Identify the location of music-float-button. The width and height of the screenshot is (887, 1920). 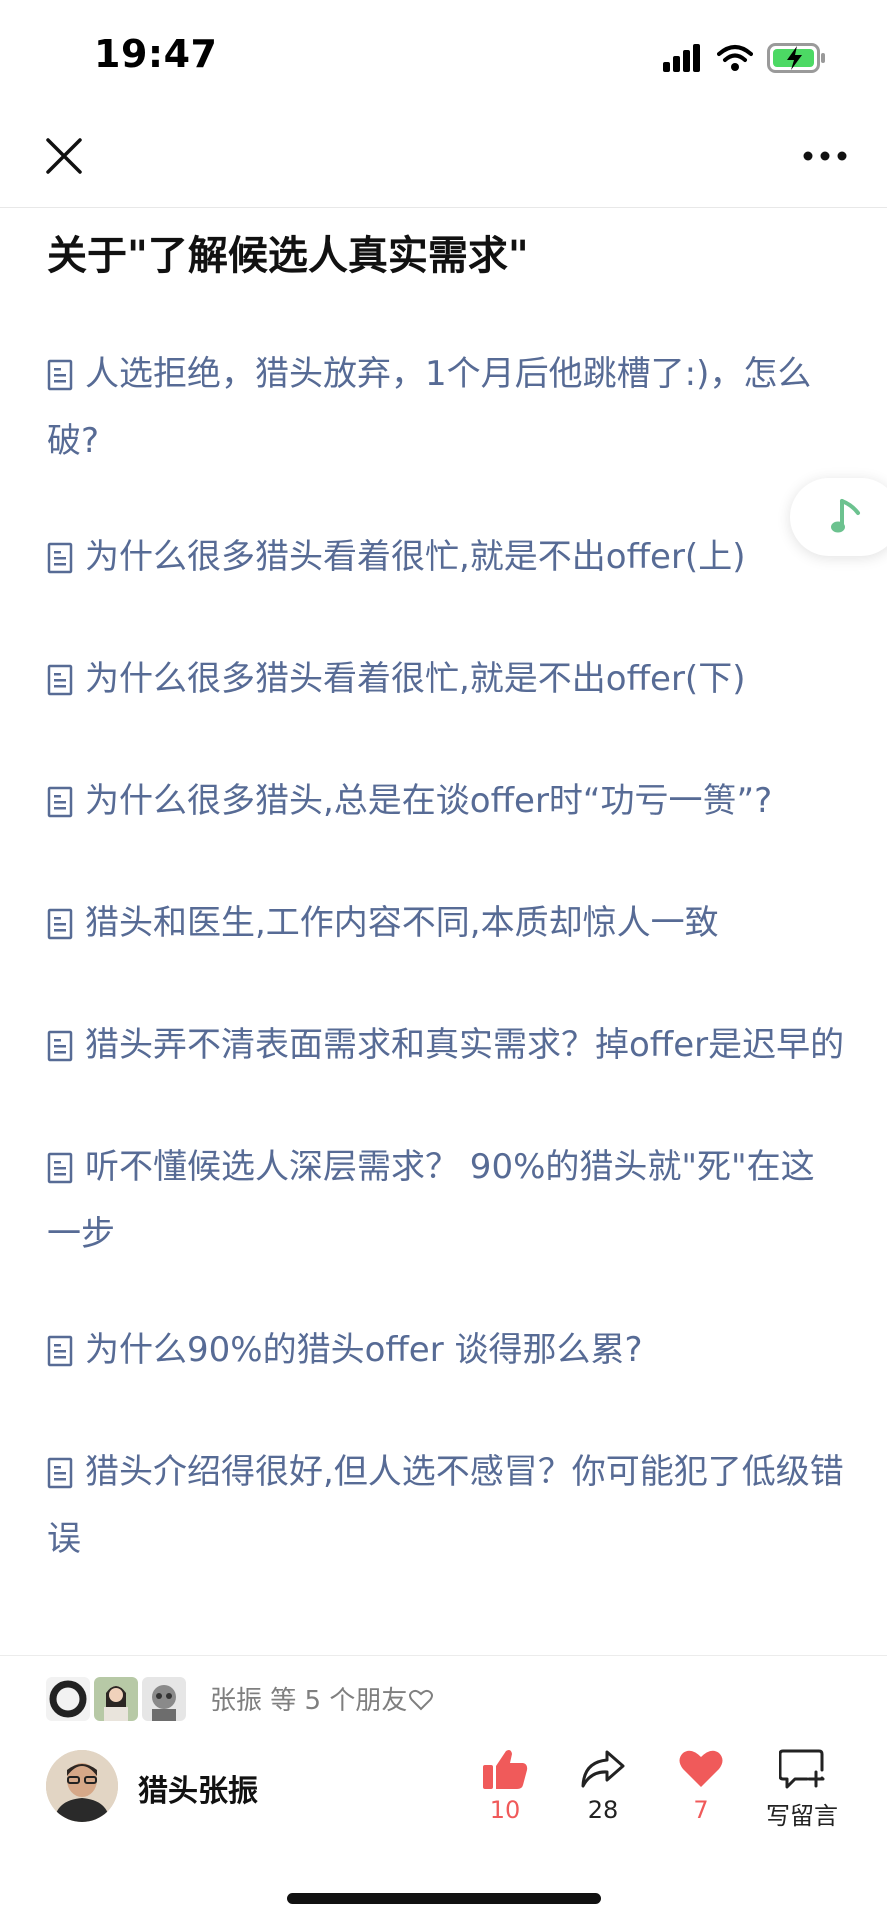
(838, 517).